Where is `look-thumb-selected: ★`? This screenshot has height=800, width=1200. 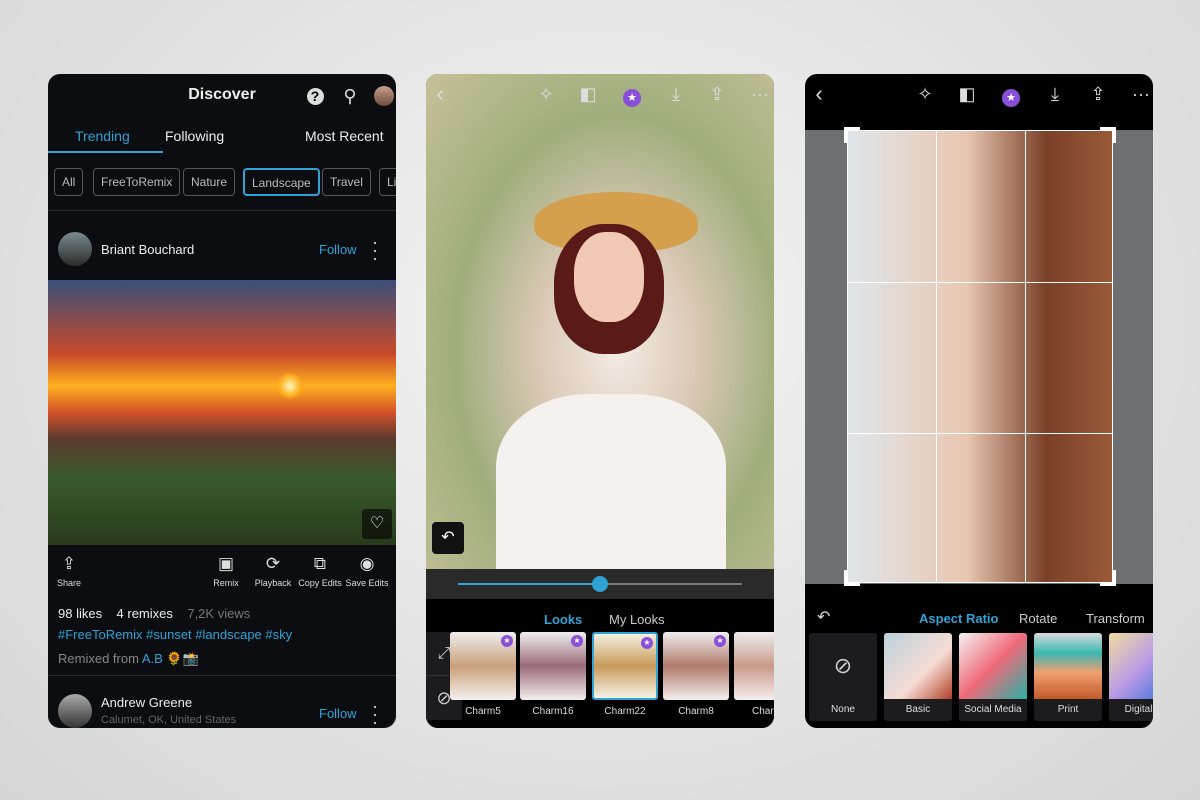
look-thumb-selected: ★ is located at coordinates (625, 666).